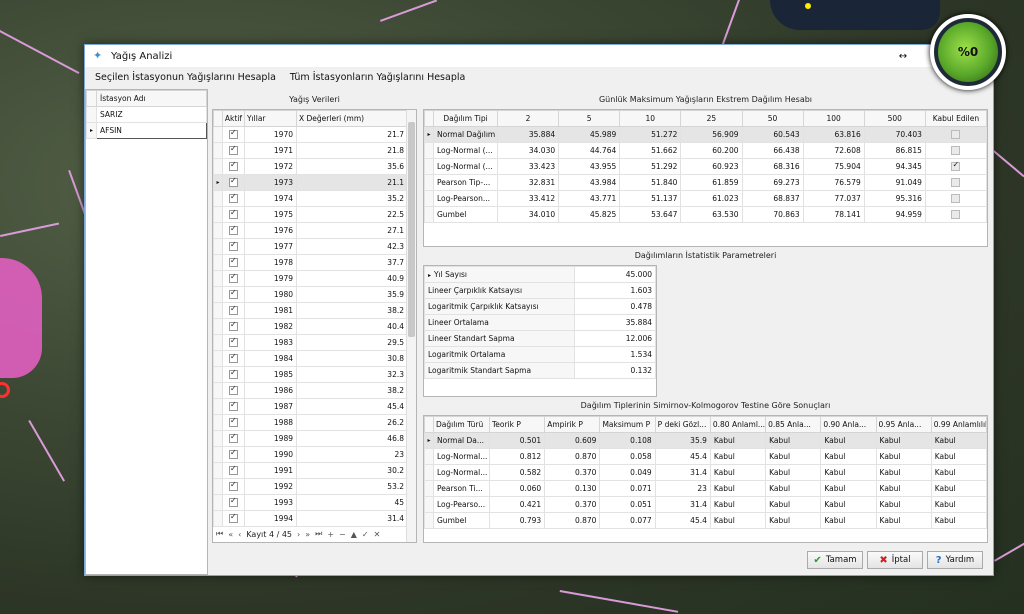 The image size is (1024, 614). What do you see at coordinates (352, 438) in the screenshot?
I see `value-cell: 46.8` at bounding box center [352, 438].